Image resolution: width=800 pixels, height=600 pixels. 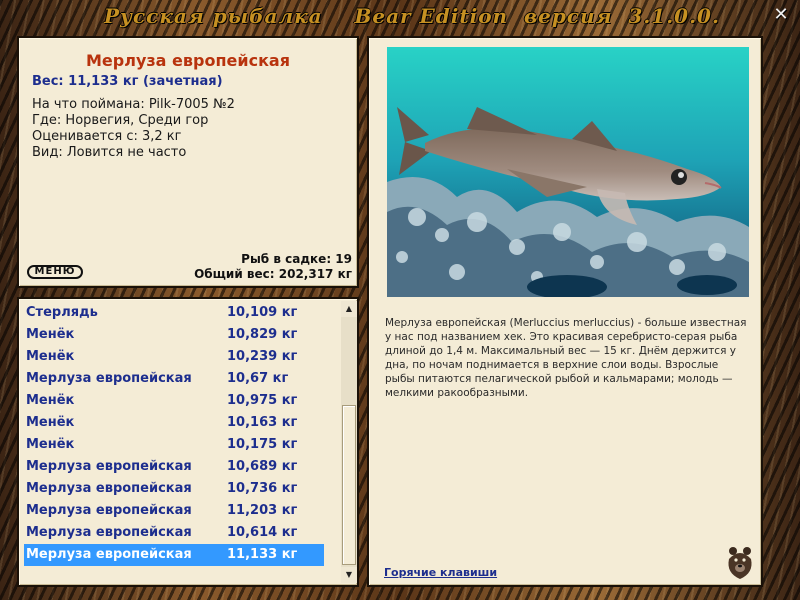 I want to click on scroll-up-icon: ▲, so click(x=349, y=309).